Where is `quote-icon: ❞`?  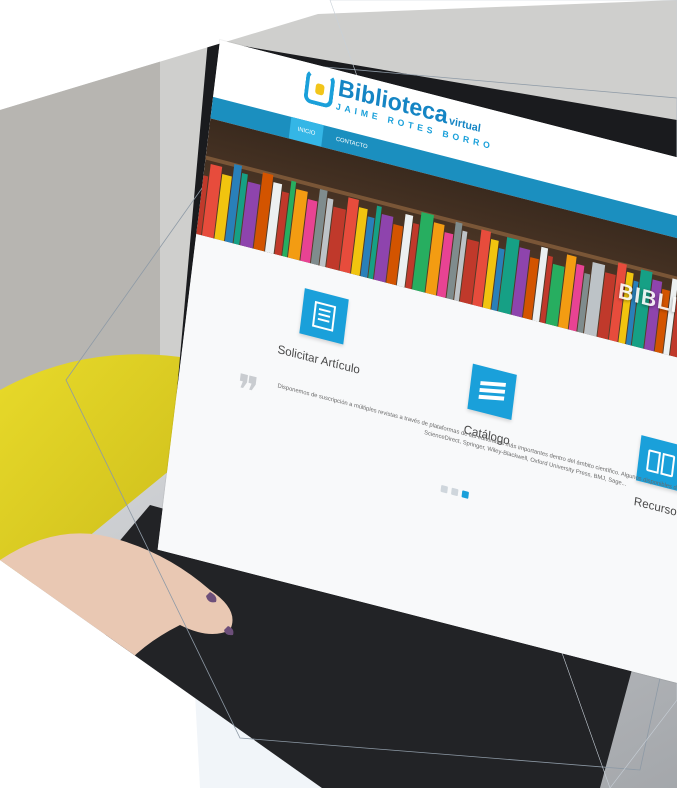
quote-icon: ❞ is located at coordinates (247, 392).